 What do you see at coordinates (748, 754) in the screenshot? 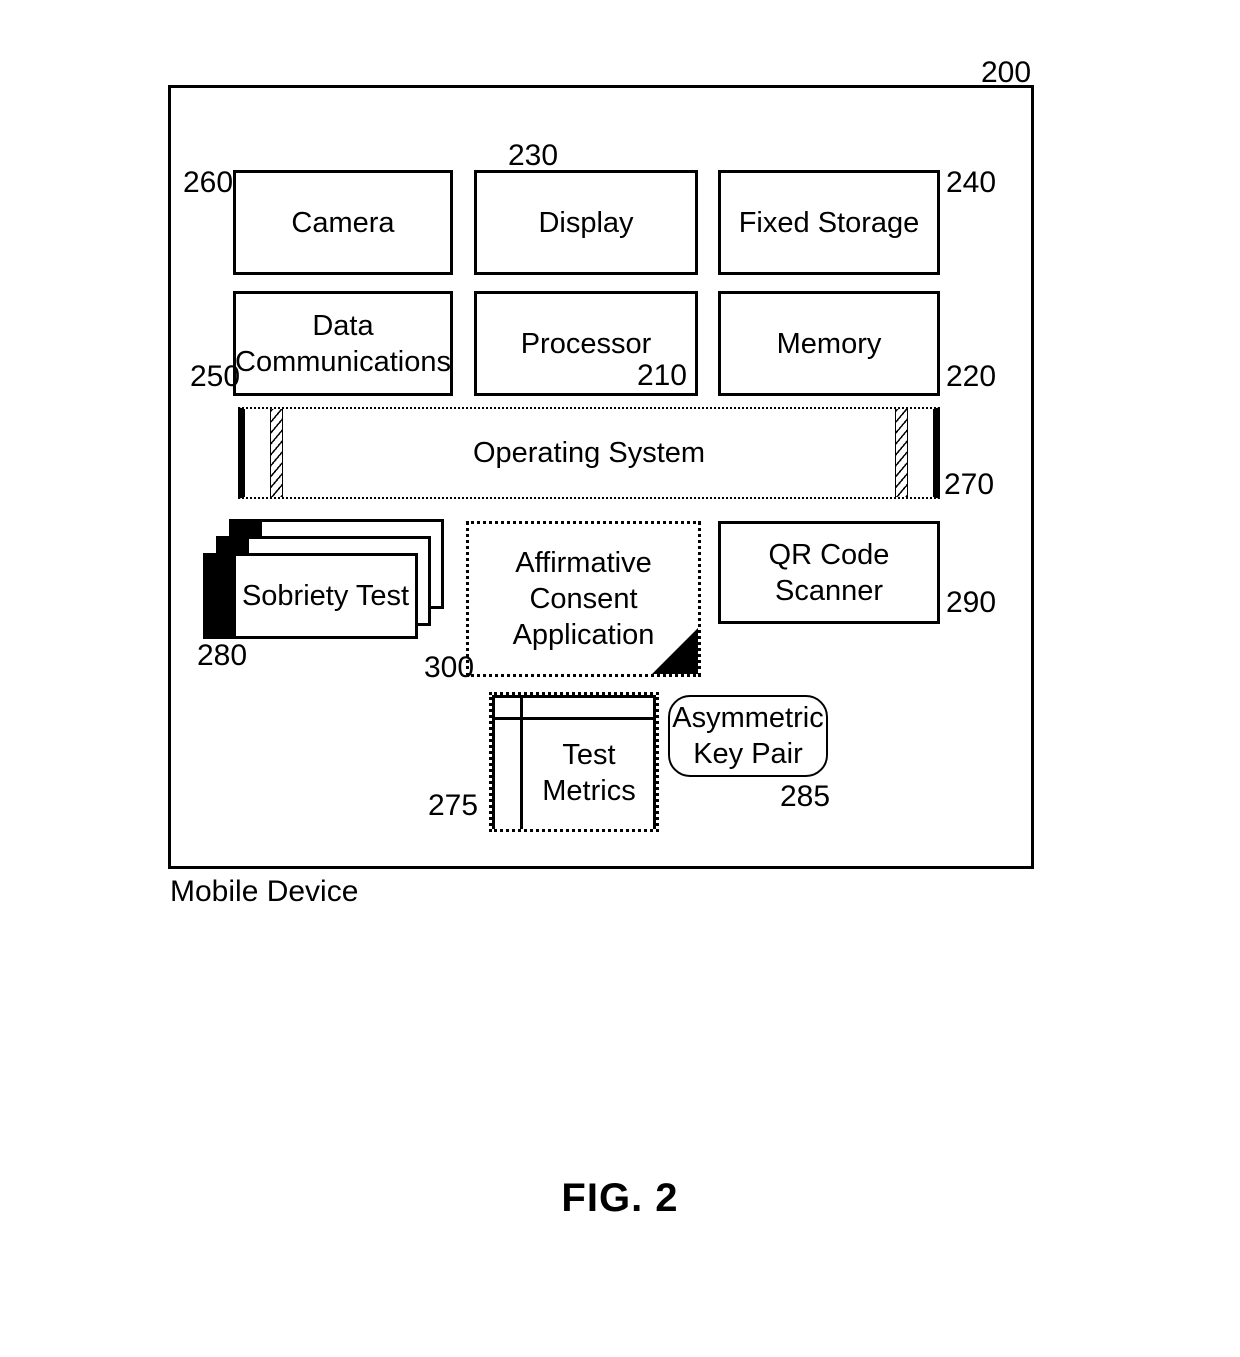
I see `key-pair-label-line2: Key Pair` at bounding box center [748, 754].